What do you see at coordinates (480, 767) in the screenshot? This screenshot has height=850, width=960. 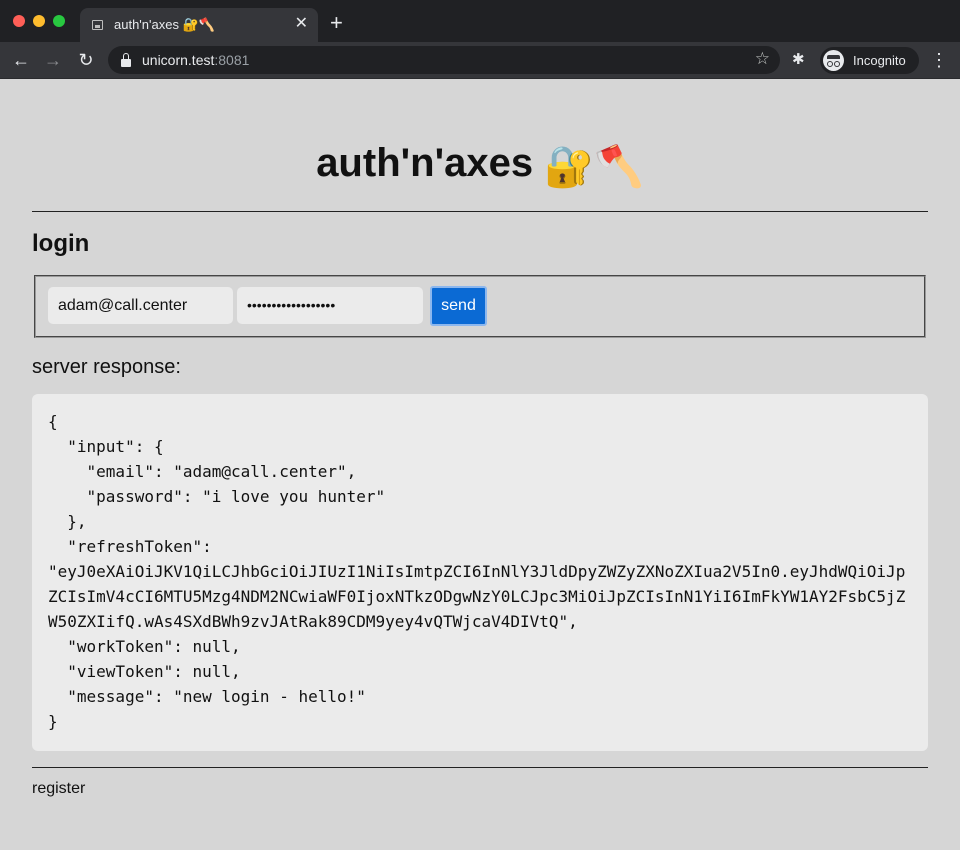 I see `bottom-divider` at bounding box center [480, 767].